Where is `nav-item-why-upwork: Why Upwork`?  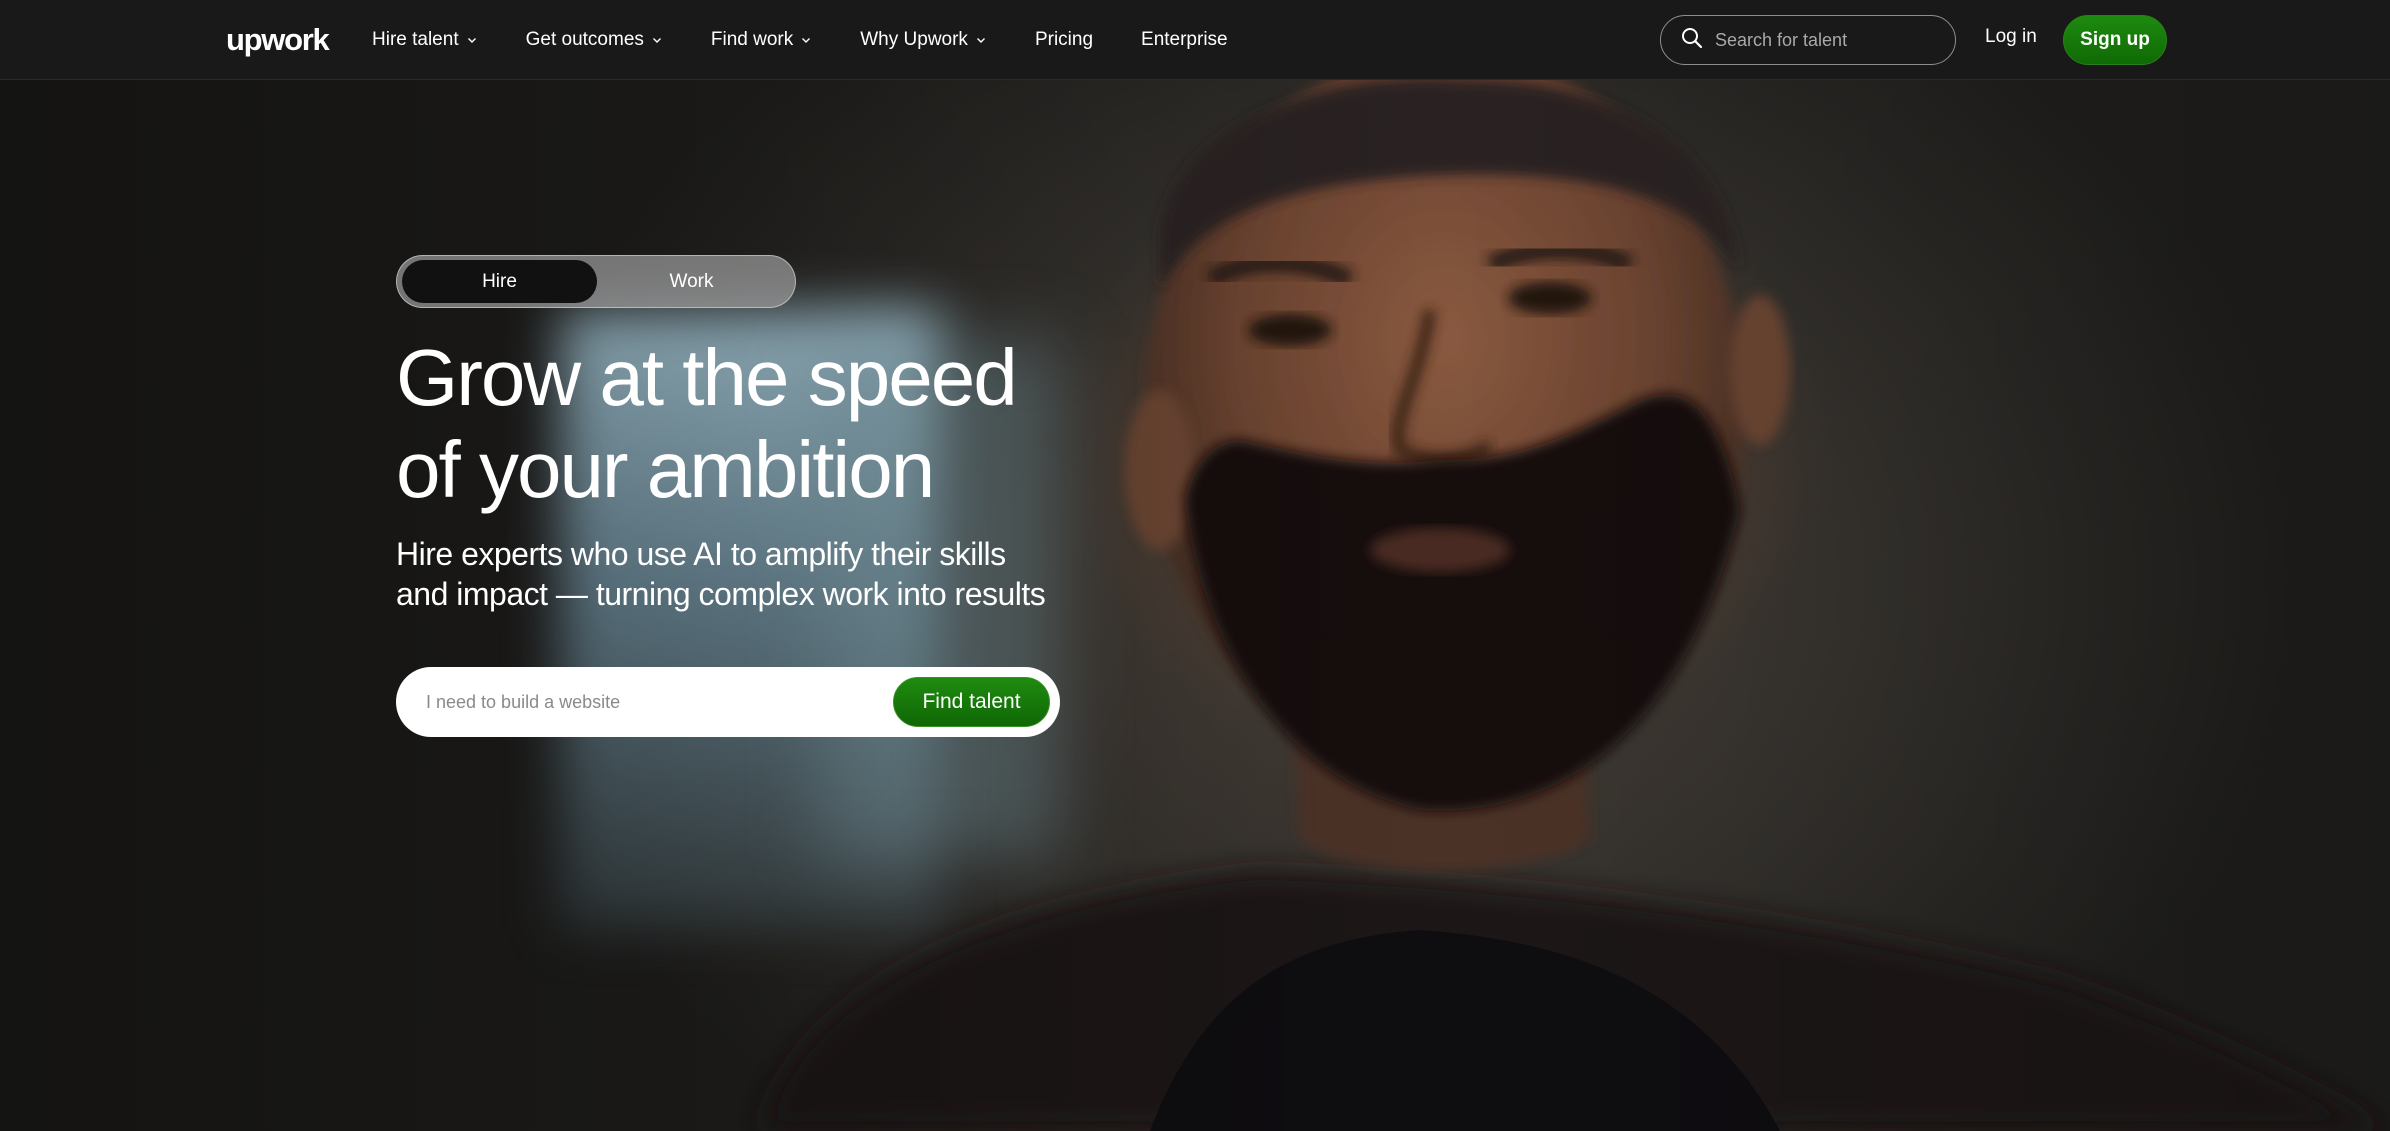
nav-item-why-upwork: Why Upwork is located at coordinates (923, 40).